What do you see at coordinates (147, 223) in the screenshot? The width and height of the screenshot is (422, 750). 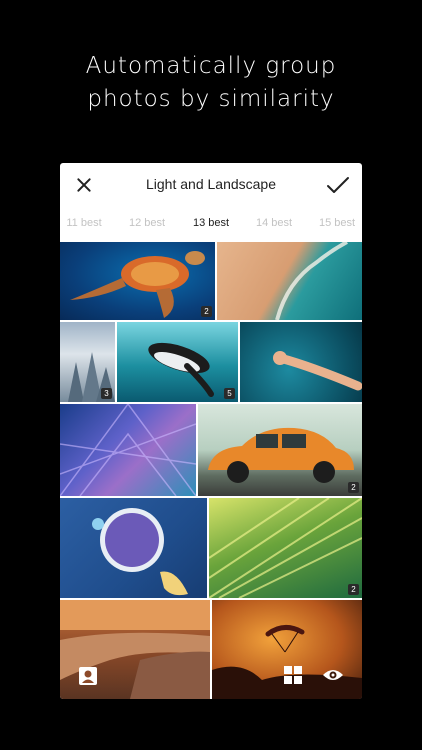 I see `tab-12-best: 12 best` at bounding box center [147, 223].